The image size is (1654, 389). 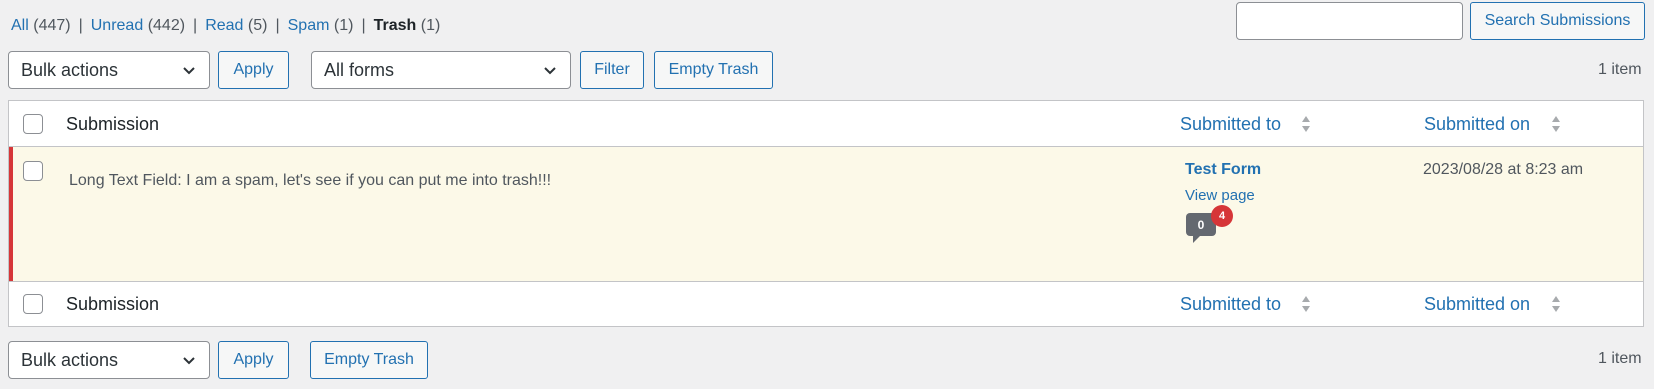 I want to click on search-submissions-button: Search Submissions, so click(x=1557, y=21).